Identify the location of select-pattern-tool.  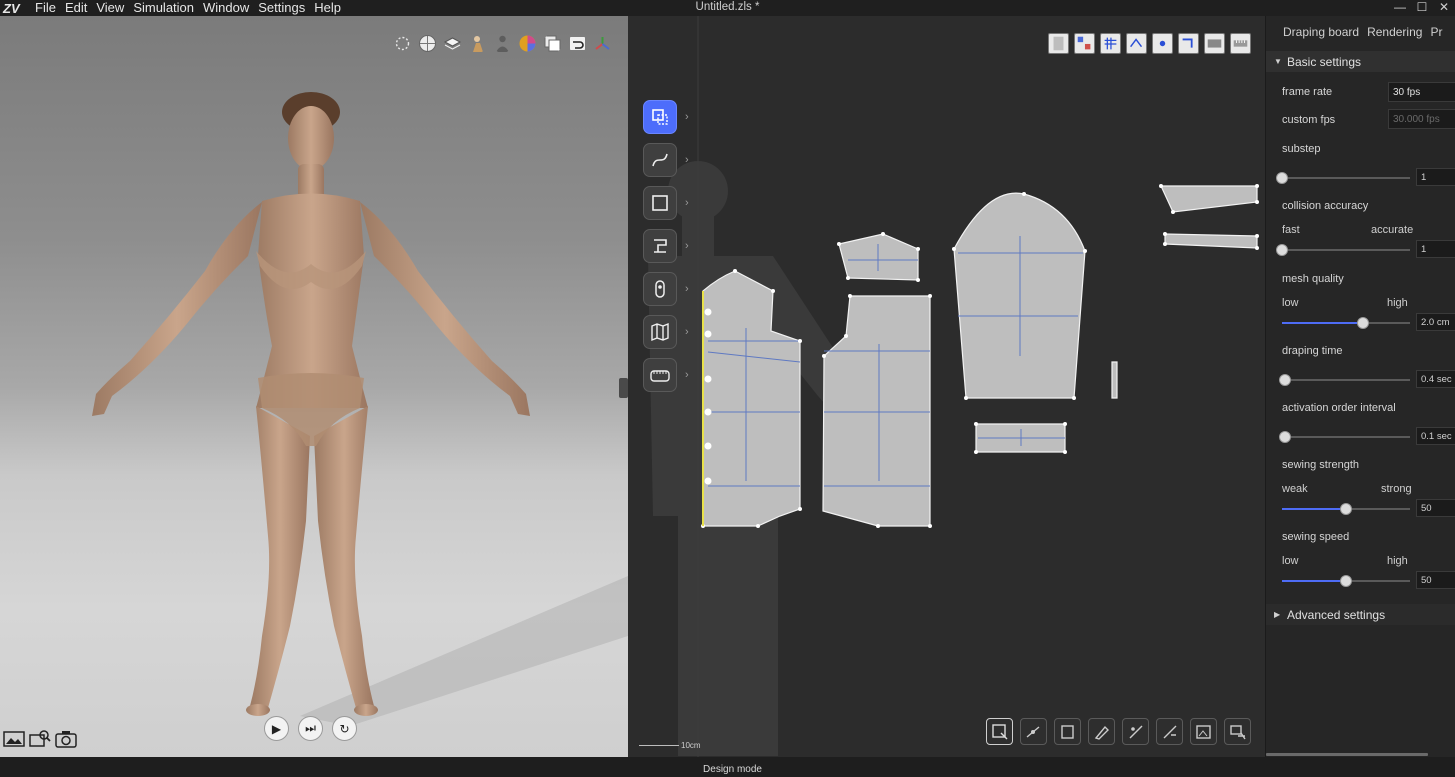
(999, 731).